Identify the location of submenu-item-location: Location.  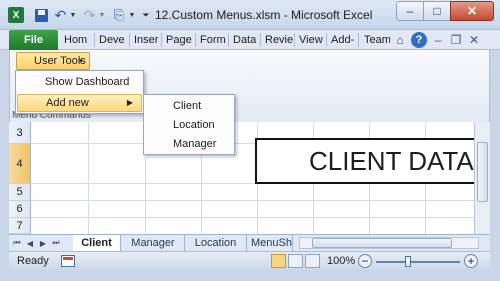
(189, 125).